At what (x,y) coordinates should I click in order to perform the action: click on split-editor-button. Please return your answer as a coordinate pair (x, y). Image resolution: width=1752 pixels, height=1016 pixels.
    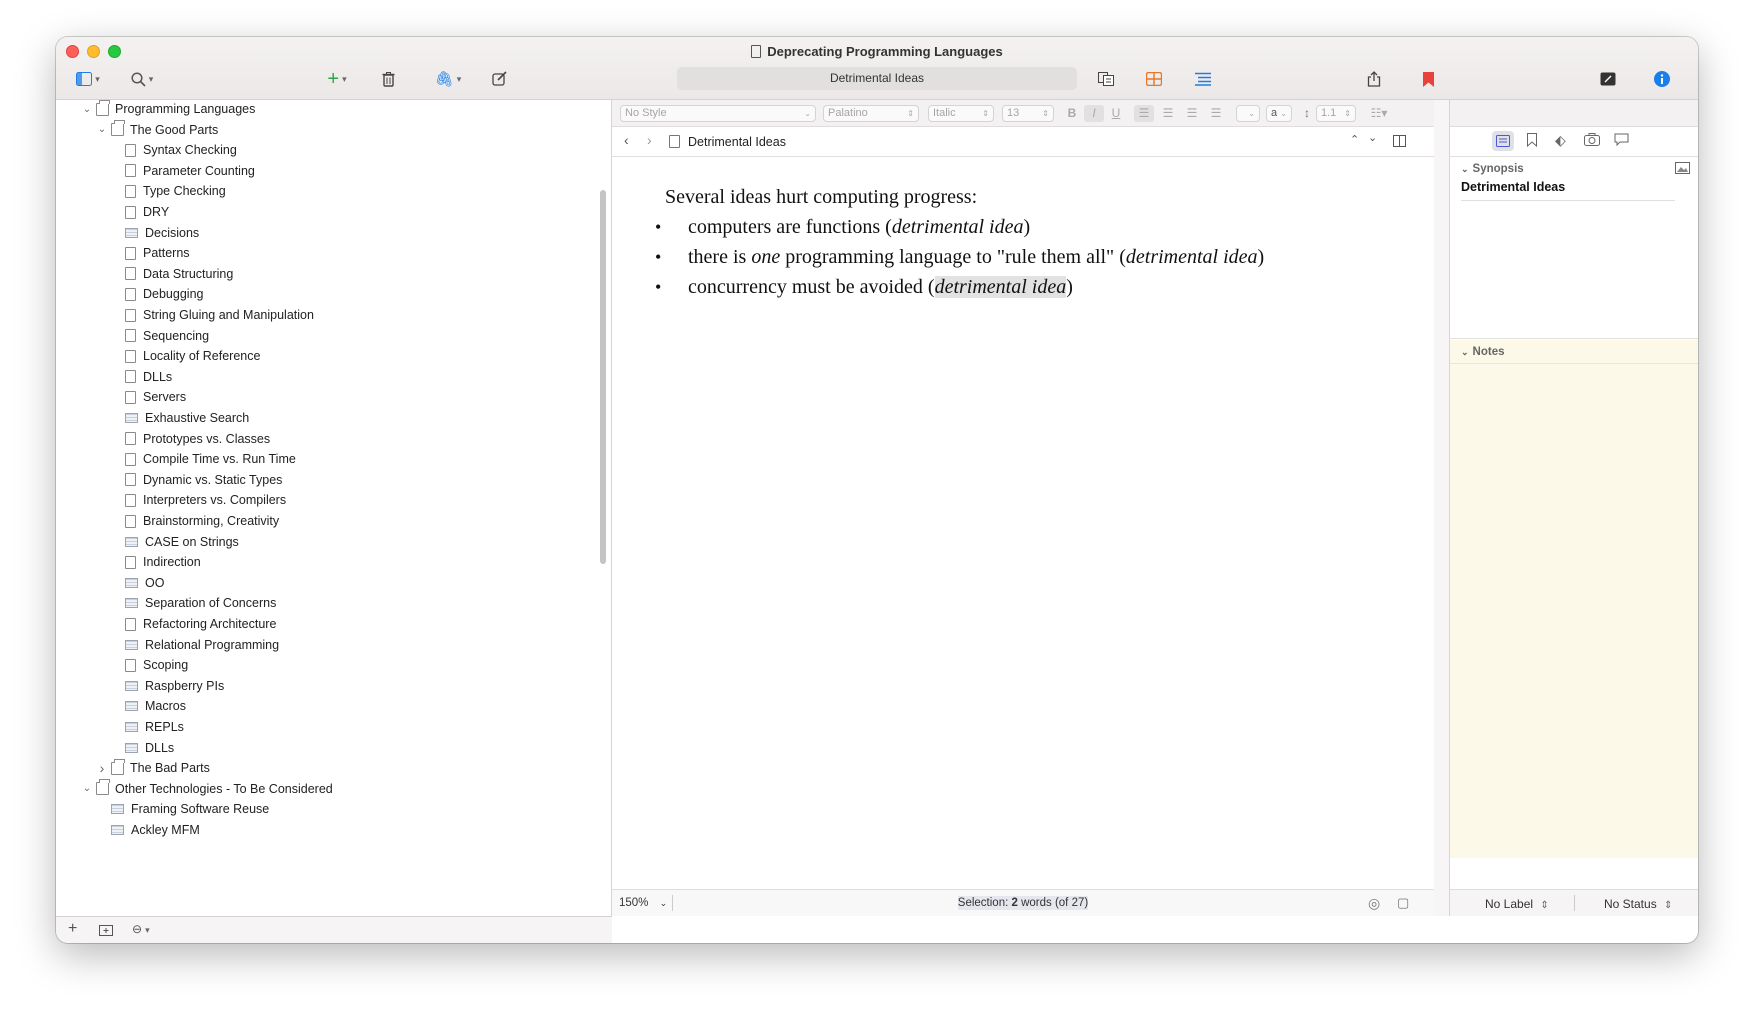
    Looking at the image, I should click on (1399, 142).